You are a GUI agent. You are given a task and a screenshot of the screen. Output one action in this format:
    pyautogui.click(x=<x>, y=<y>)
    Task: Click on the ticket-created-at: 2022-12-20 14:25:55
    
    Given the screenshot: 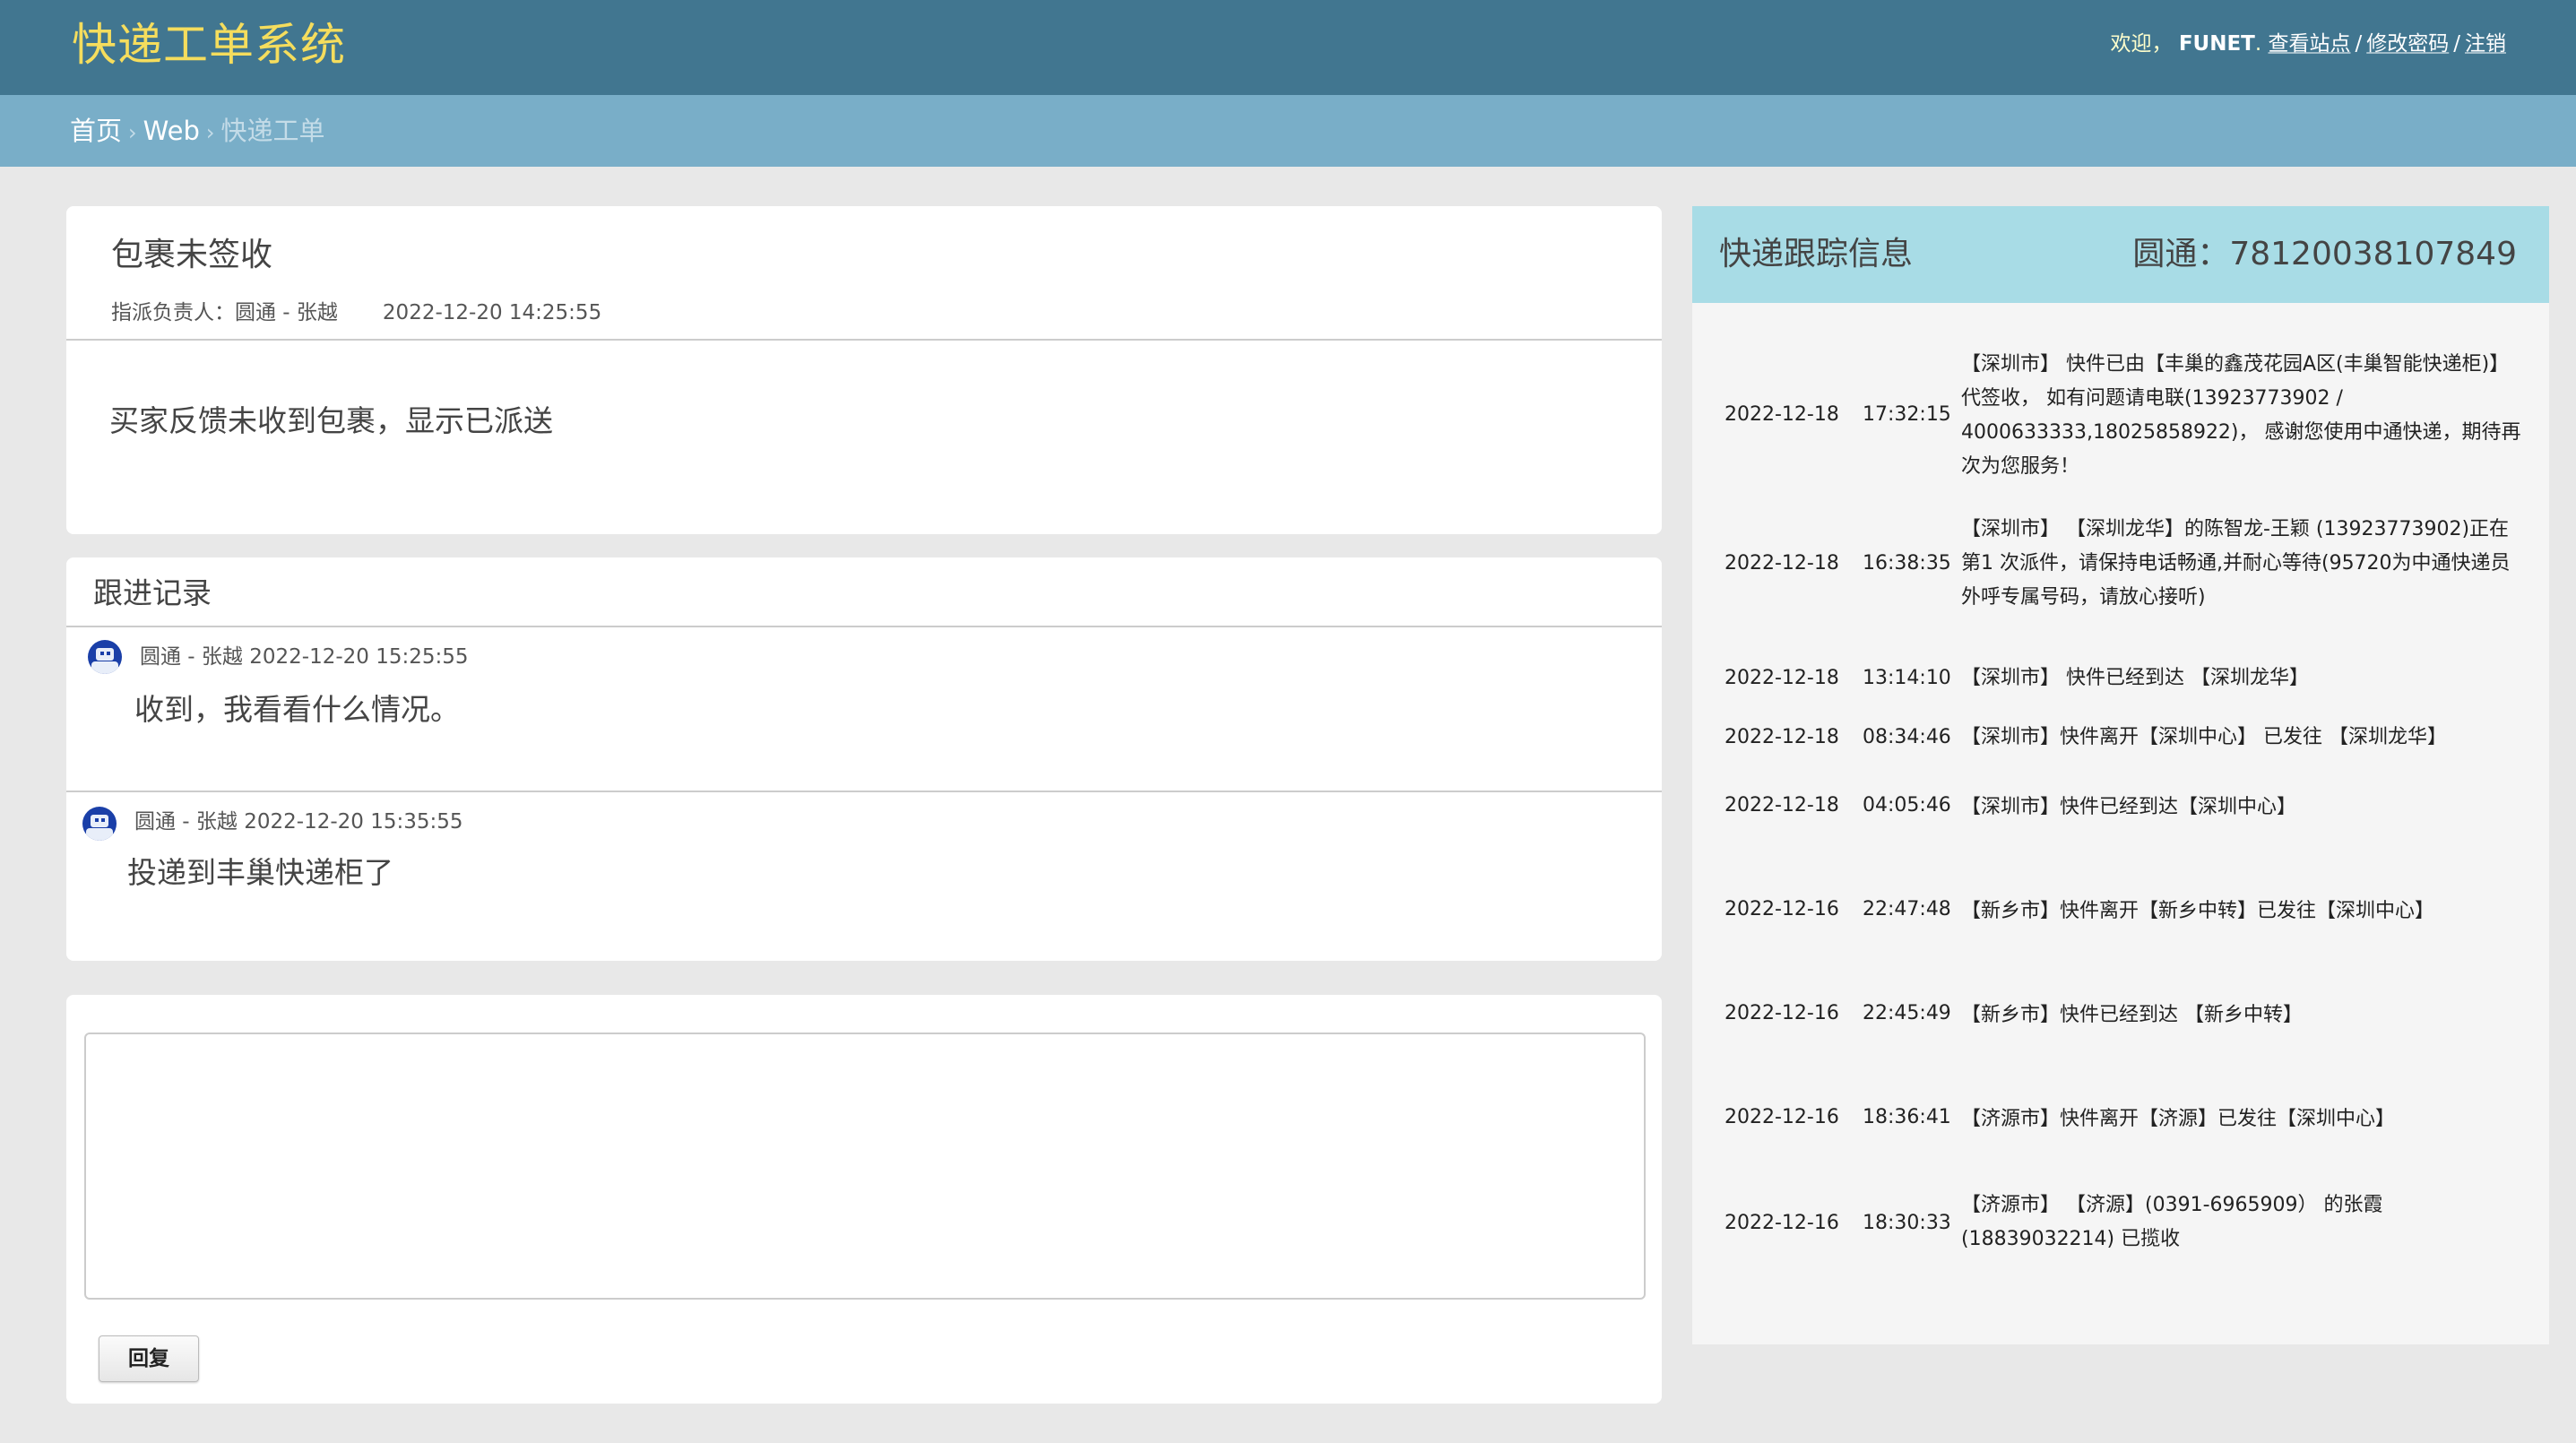 What is the action you would take?
    pyautogui.click(x=492, y=312)
    